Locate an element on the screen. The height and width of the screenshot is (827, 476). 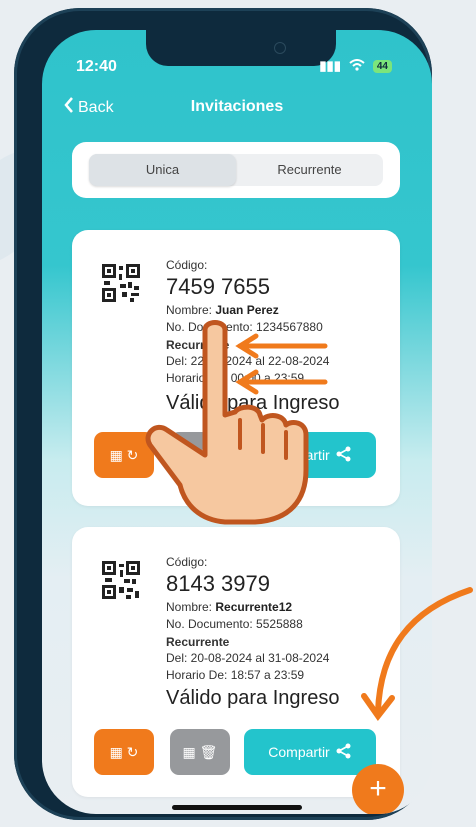
name-line: Nombre: Juan Perez is located at coordinates (222, 310).